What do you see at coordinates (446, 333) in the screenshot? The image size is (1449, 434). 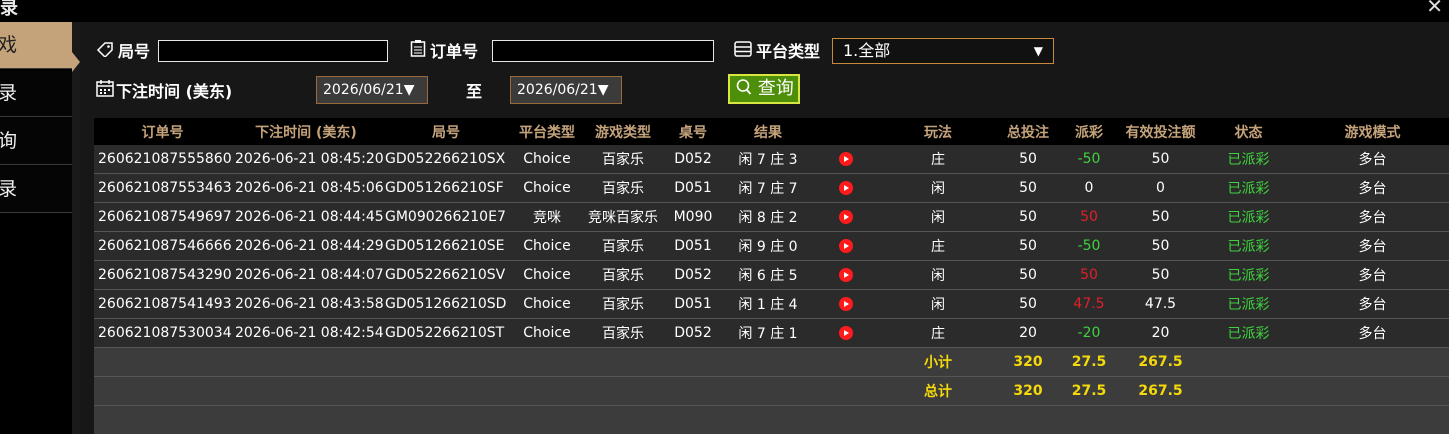 I see `cell-round-no: GD052266210ST` at bounding box center [446, 333].